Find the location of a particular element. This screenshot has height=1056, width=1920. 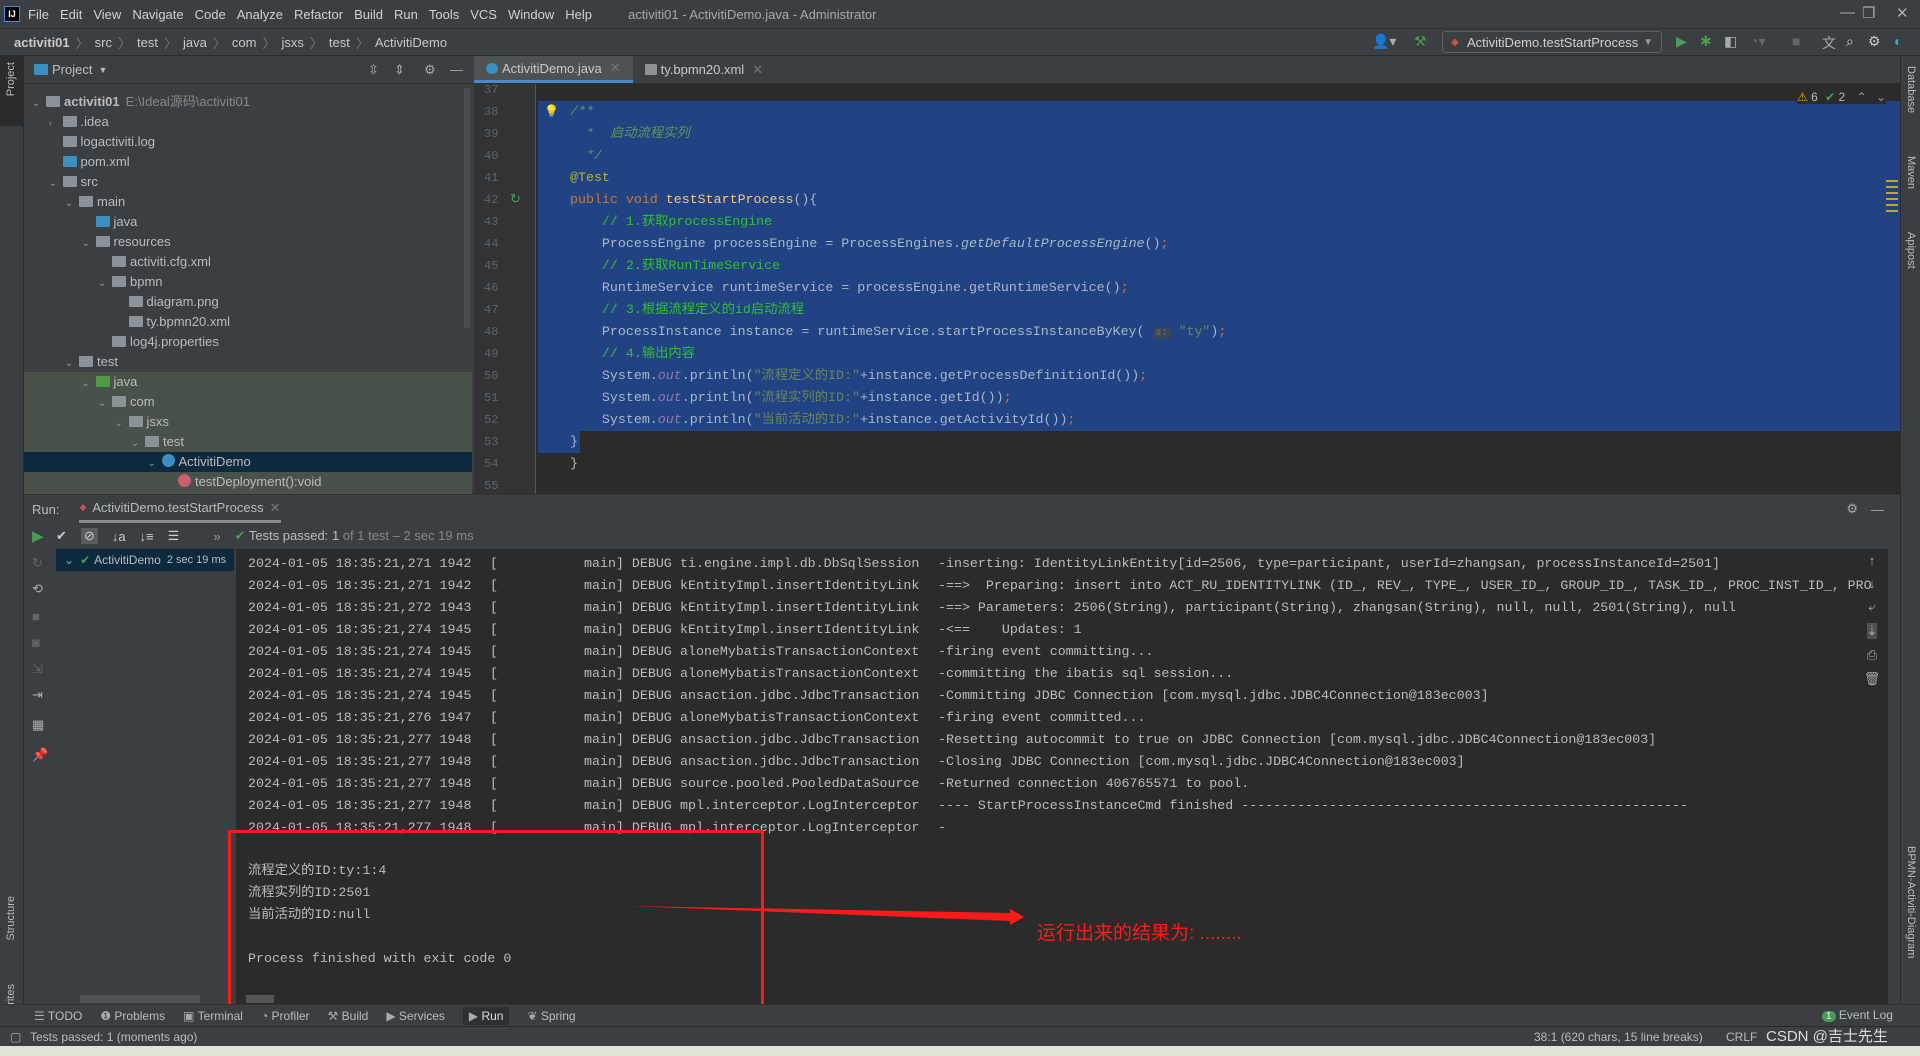

more-icon: » is located at coordinates (216, 536).